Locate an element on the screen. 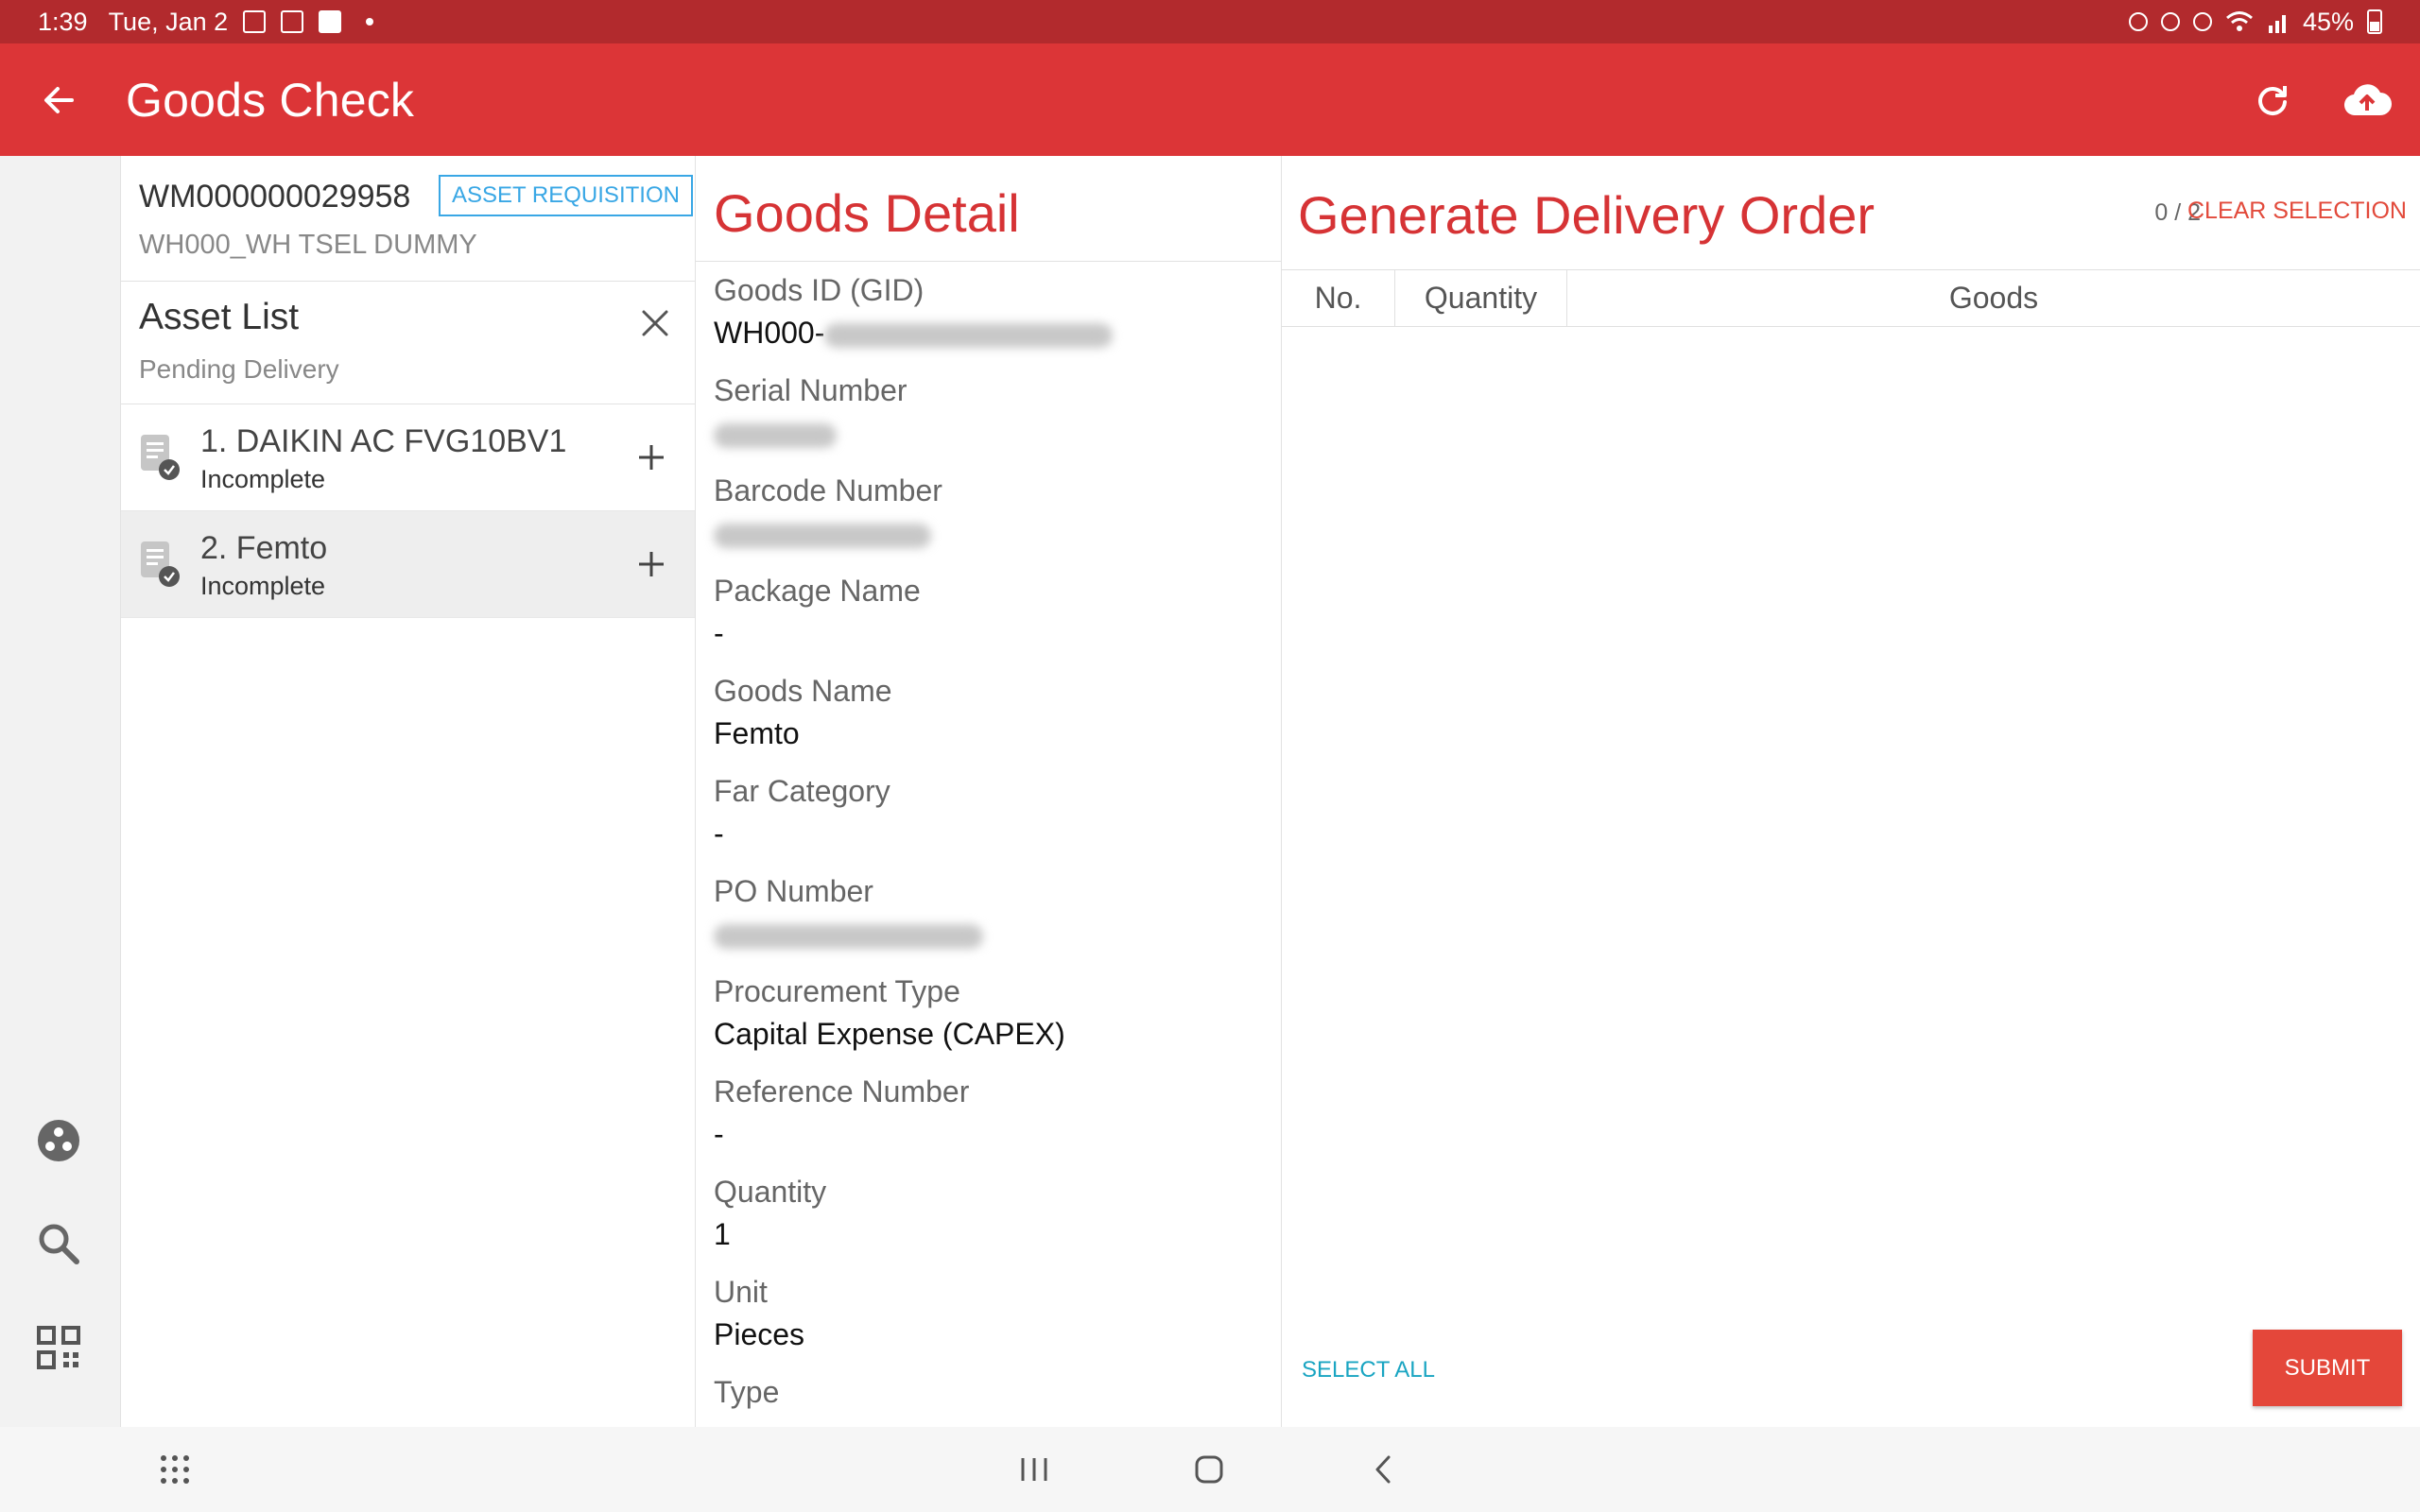 This screenshot has width=2420, height=1512. arrow-back-icon is located at coordinates (59, 99).